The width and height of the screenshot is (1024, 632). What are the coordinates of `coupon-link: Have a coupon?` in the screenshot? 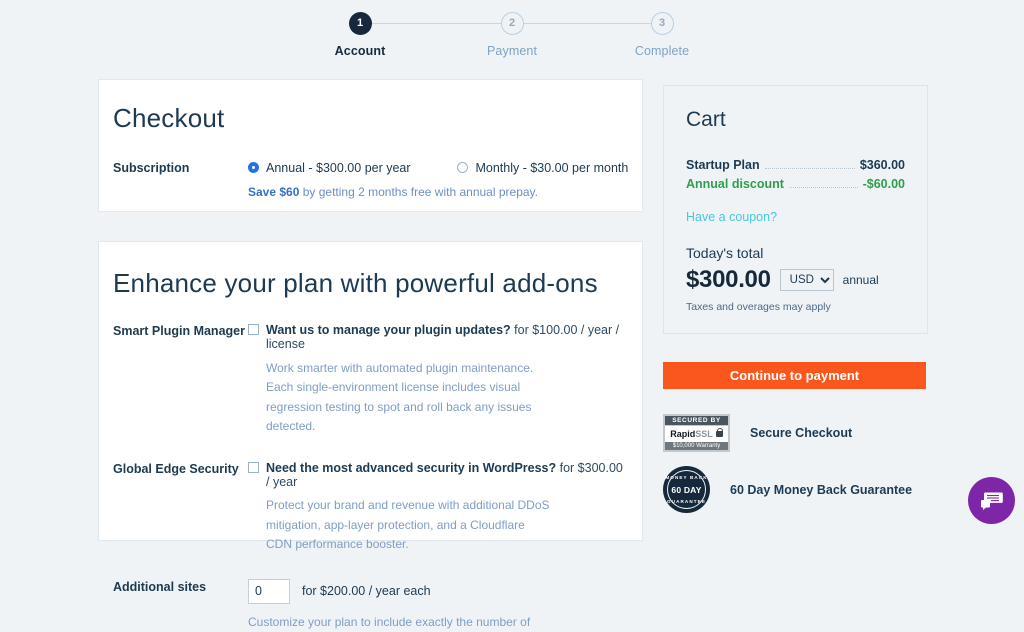 It's located at (731, 217).